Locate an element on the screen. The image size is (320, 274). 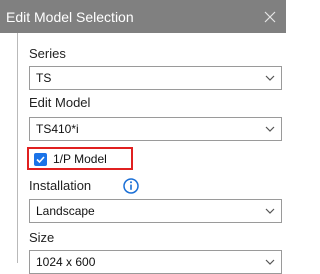
dialog-title: Edit Model Selection is located at coordinates (70, 16).